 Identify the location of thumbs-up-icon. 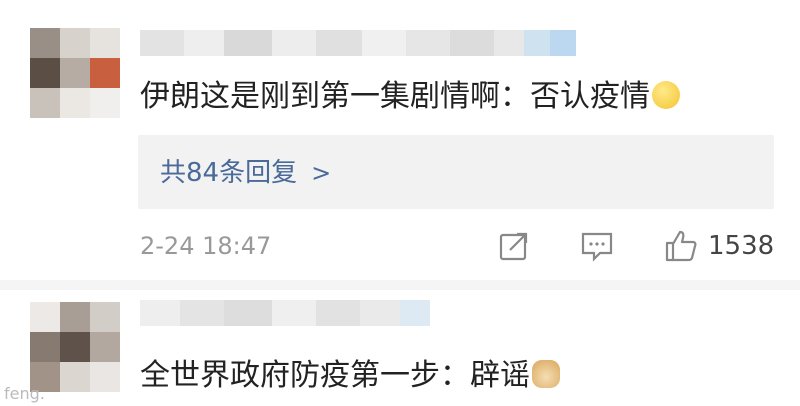
(681, 246).